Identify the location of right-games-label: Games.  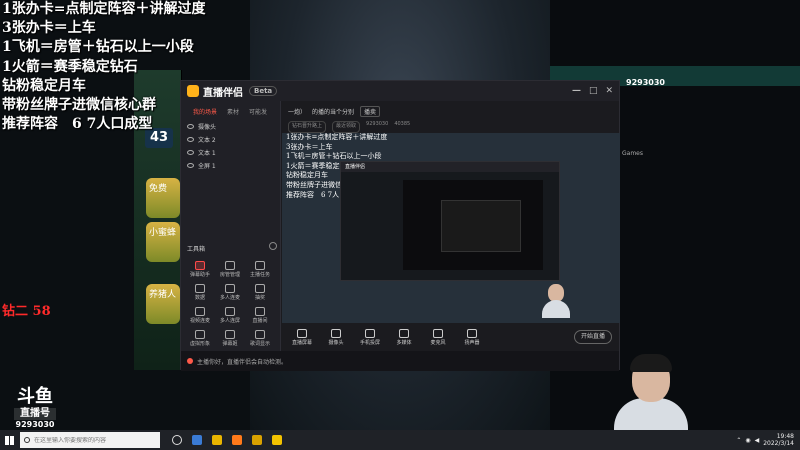
(632, 153).